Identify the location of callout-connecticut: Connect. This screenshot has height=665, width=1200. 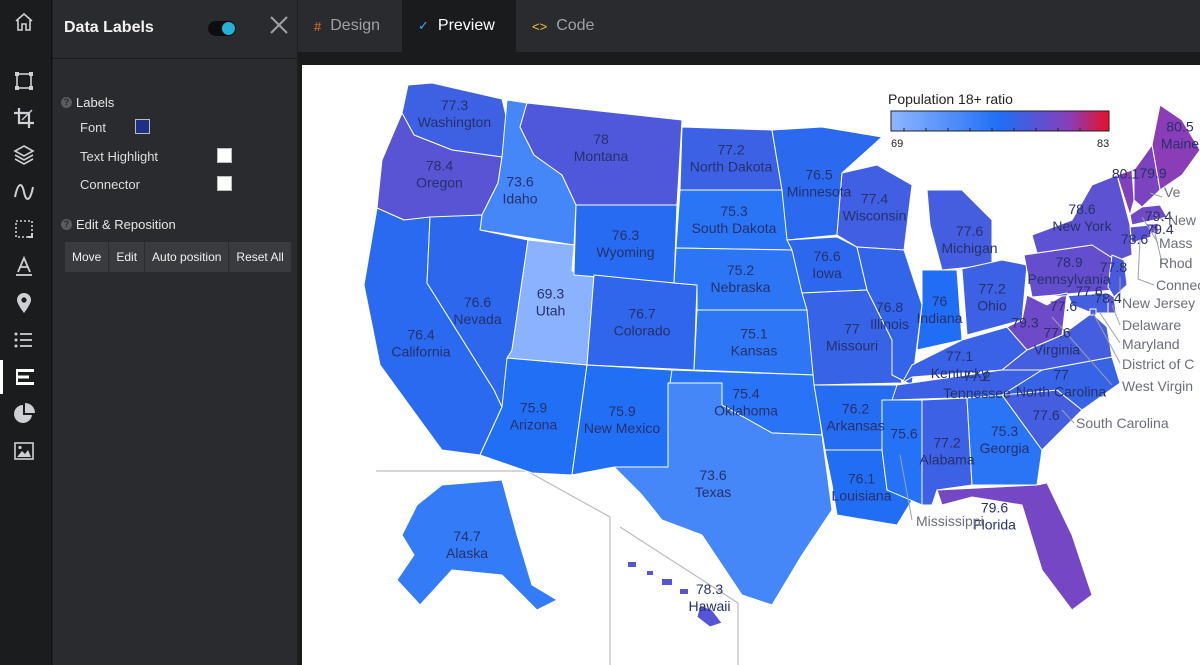
(1178, 285).